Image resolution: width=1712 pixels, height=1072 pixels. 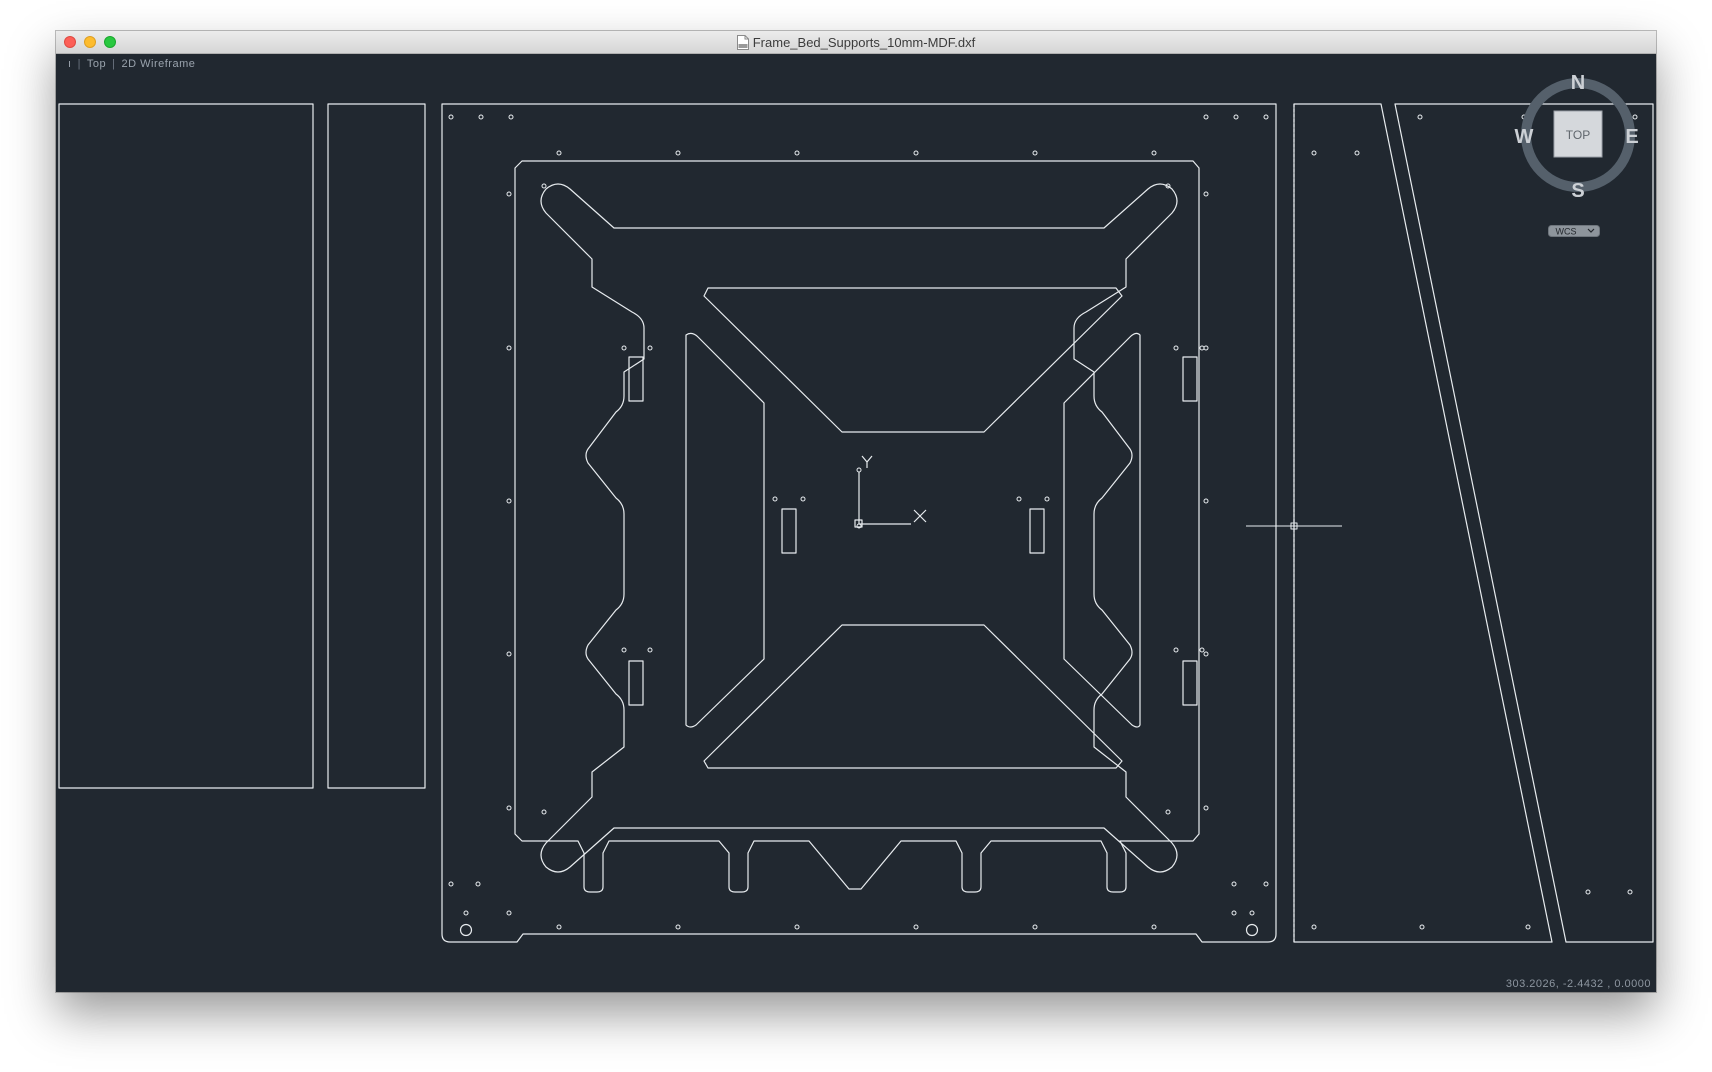 I want to click on side-panel-wedge, so click(x=1524, y=523).